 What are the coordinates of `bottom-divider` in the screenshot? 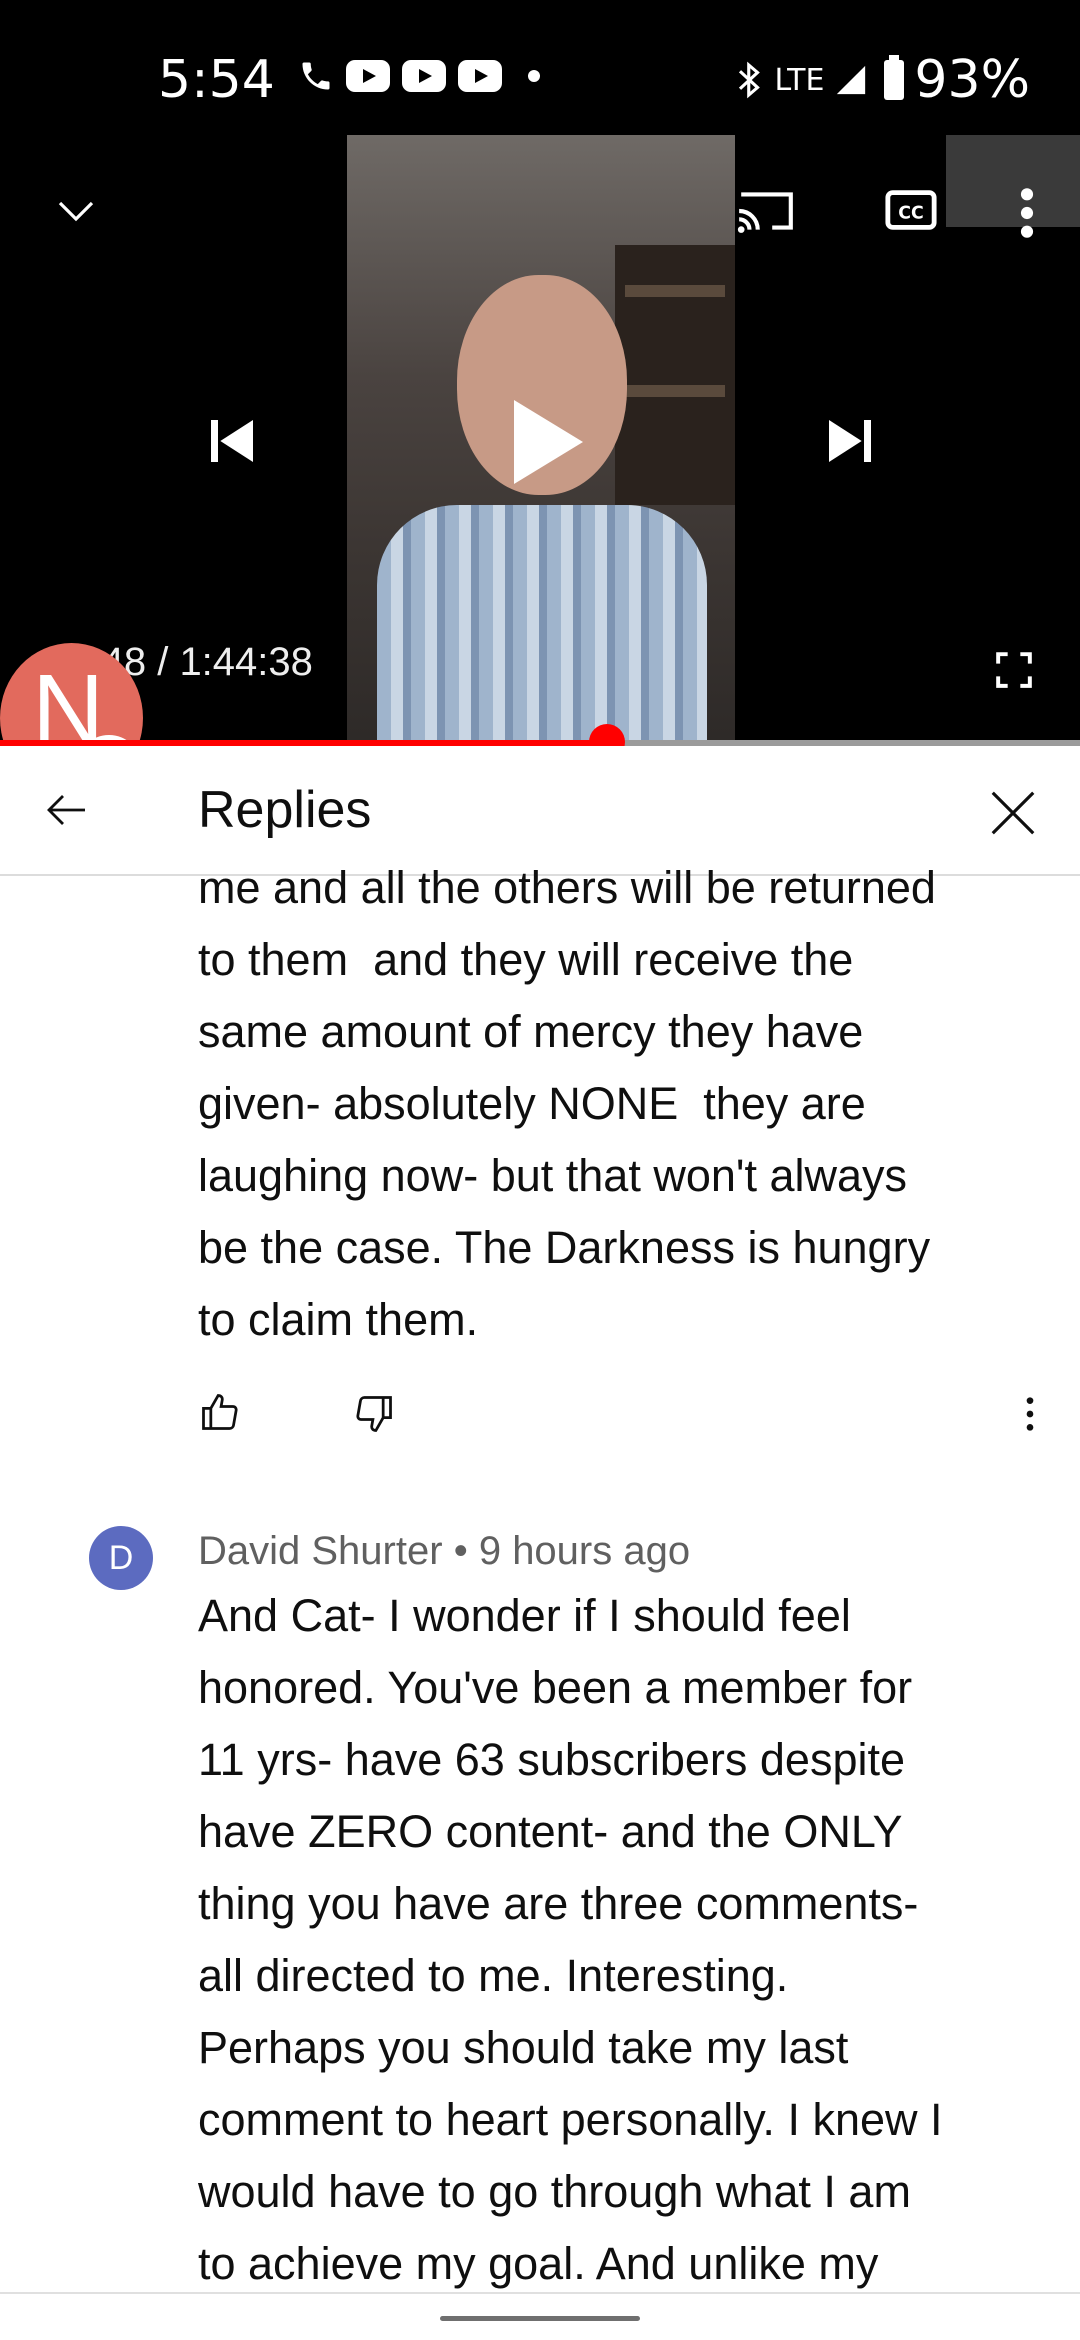 It's located at (540, 2293).